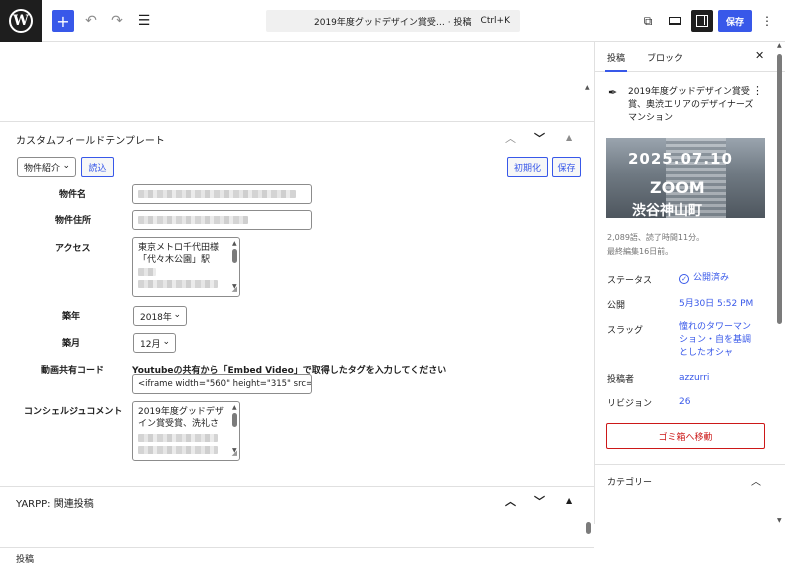  I want to click on last-edited: 最終編集16日前。, so click(640, 251).